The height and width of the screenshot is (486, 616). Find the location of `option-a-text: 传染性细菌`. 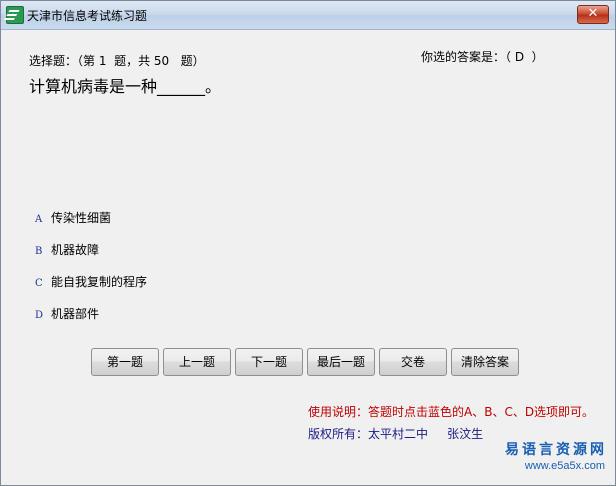

option-a-text: 传染性细菌 is located at coordinates (81, 218).